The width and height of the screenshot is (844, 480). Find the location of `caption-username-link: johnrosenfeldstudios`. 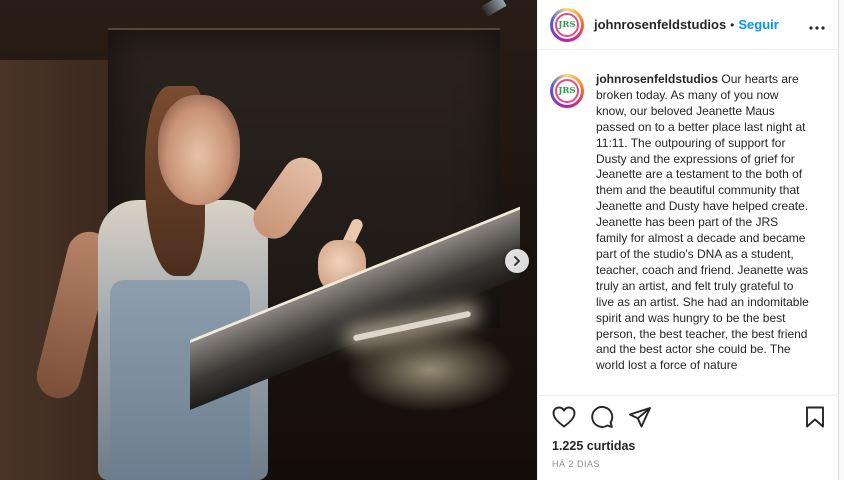

caption-username-link: johnrosenfeldstudios is located at coordinates (657, 79).